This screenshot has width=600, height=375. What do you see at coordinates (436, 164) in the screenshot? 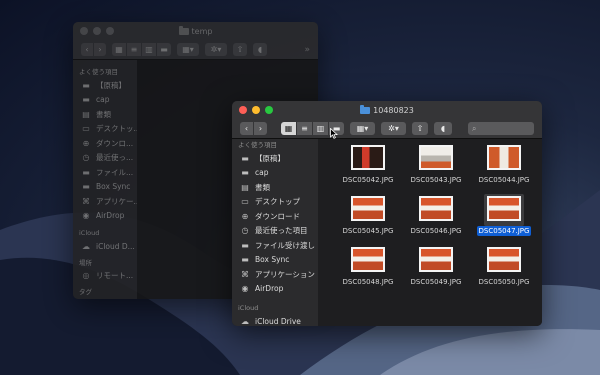
I see `file-item: DSC05043.JPG` at bounding box center [436, 164].